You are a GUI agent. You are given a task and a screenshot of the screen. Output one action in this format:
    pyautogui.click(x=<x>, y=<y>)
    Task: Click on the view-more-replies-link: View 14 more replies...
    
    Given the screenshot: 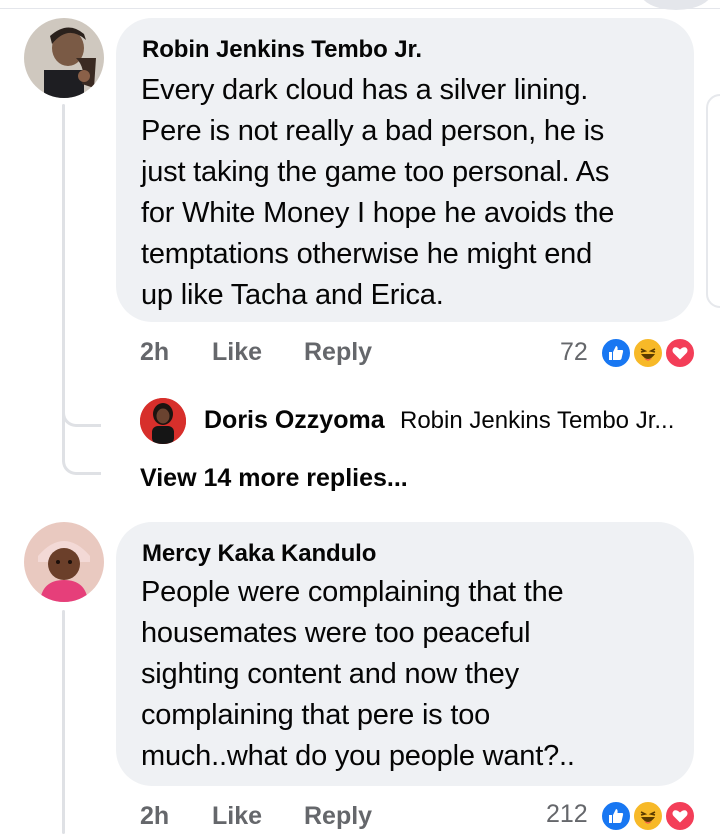 What is the action you would take?
    pyautogui.click(x=274, y=478)
    